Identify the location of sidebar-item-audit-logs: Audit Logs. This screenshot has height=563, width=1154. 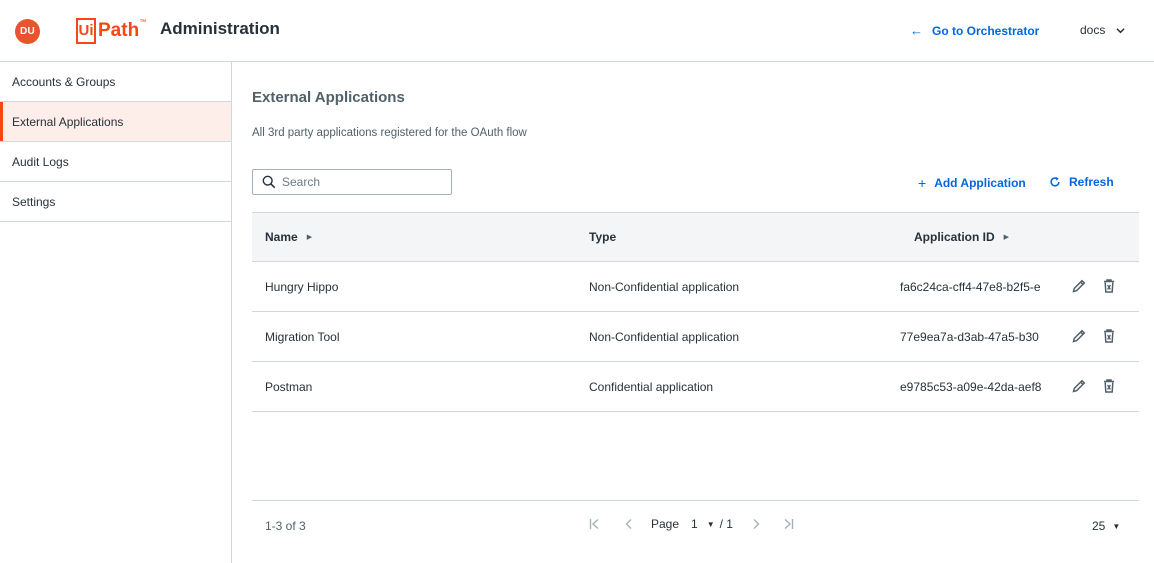
(115, 162).